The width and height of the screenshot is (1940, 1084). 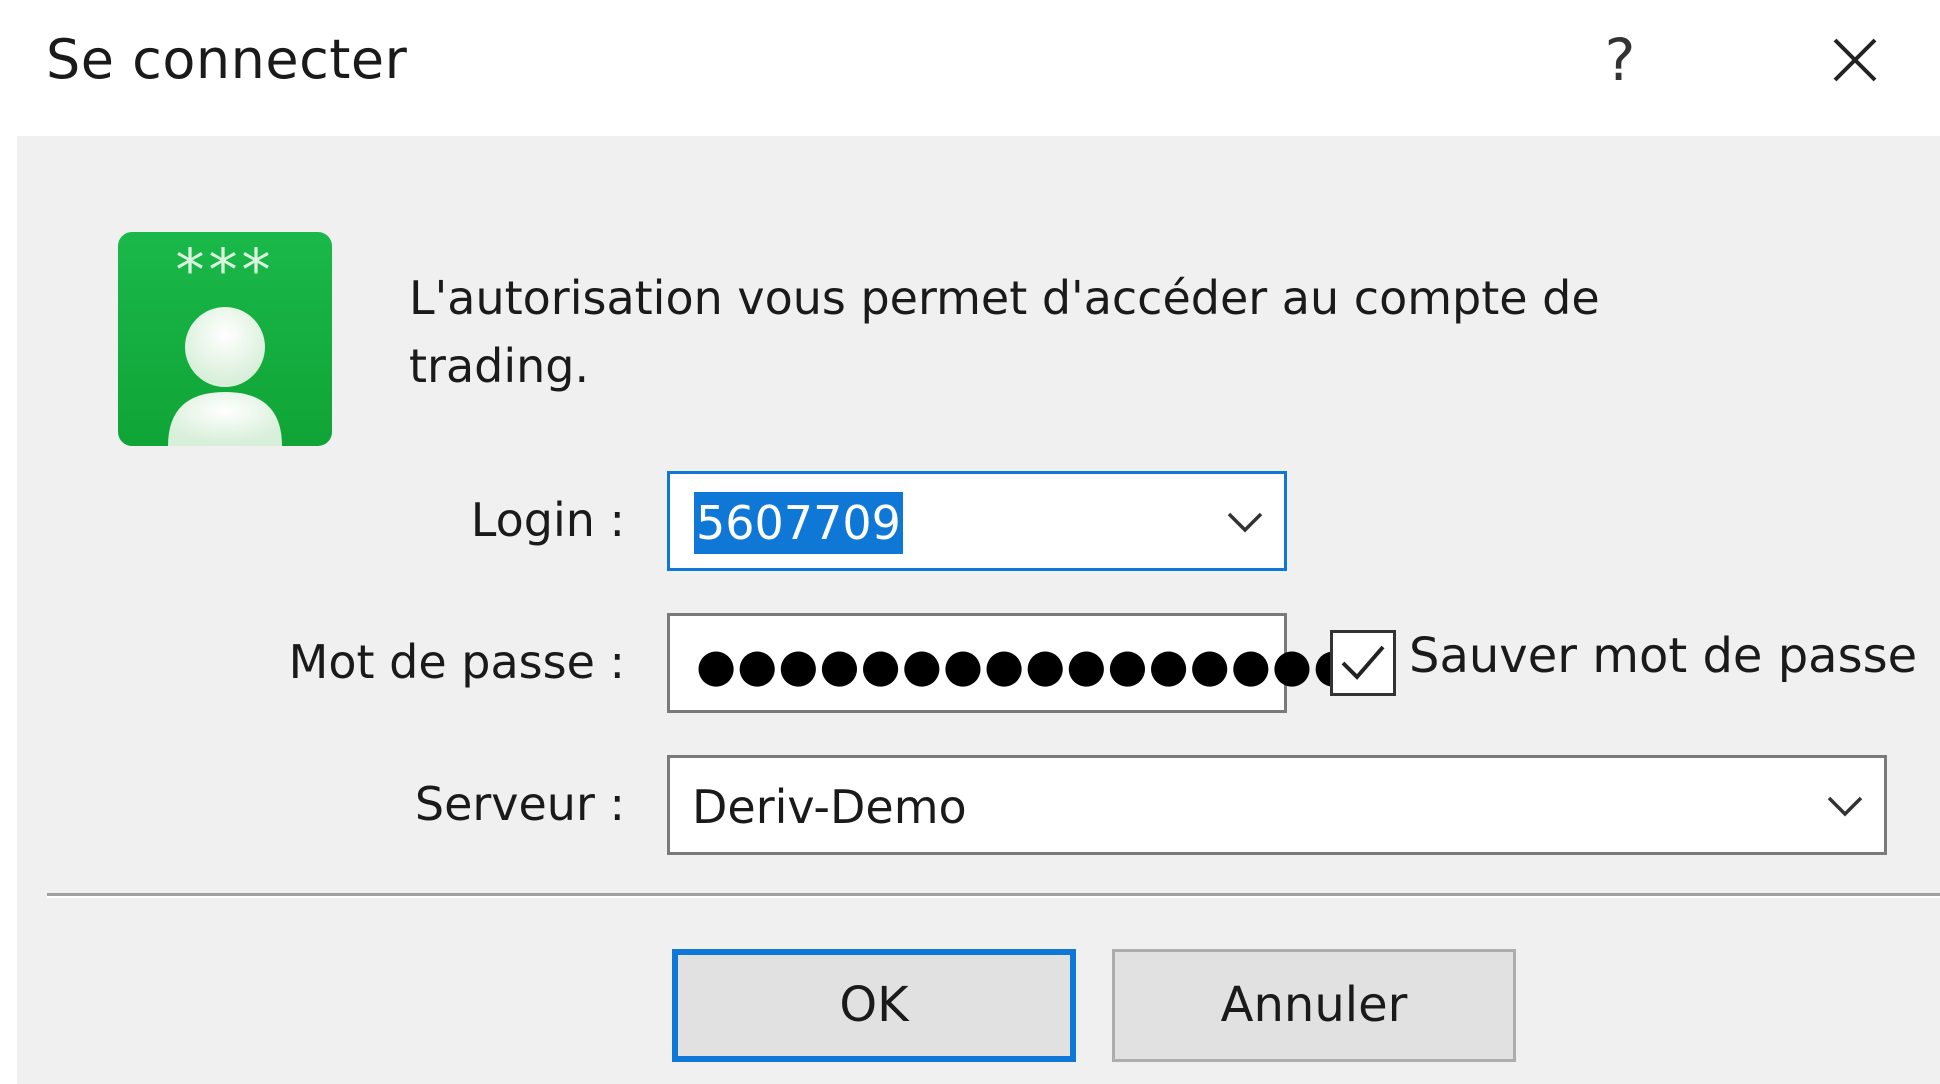 I want to click on close-icon, so click(x=1855, y=60).